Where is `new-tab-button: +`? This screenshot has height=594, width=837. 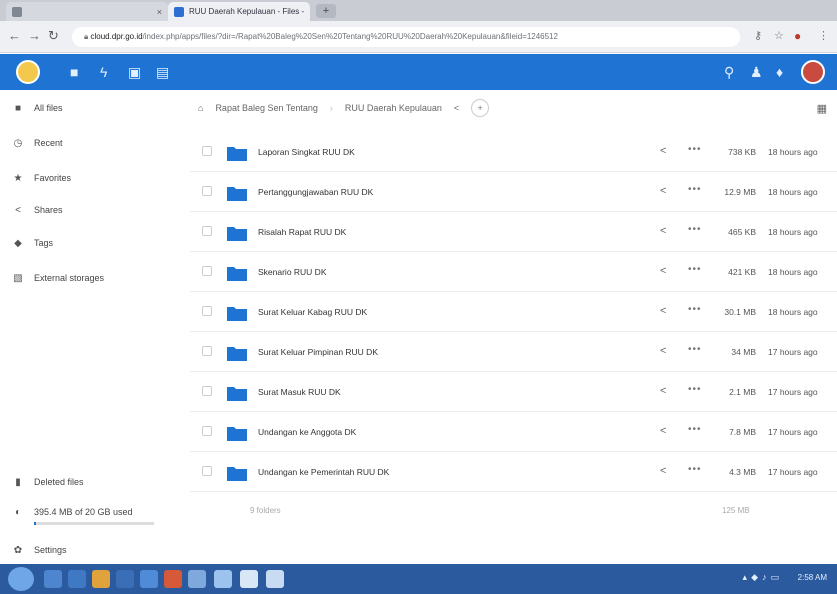 new-tab-button: + is located at coordinates (326, 11).